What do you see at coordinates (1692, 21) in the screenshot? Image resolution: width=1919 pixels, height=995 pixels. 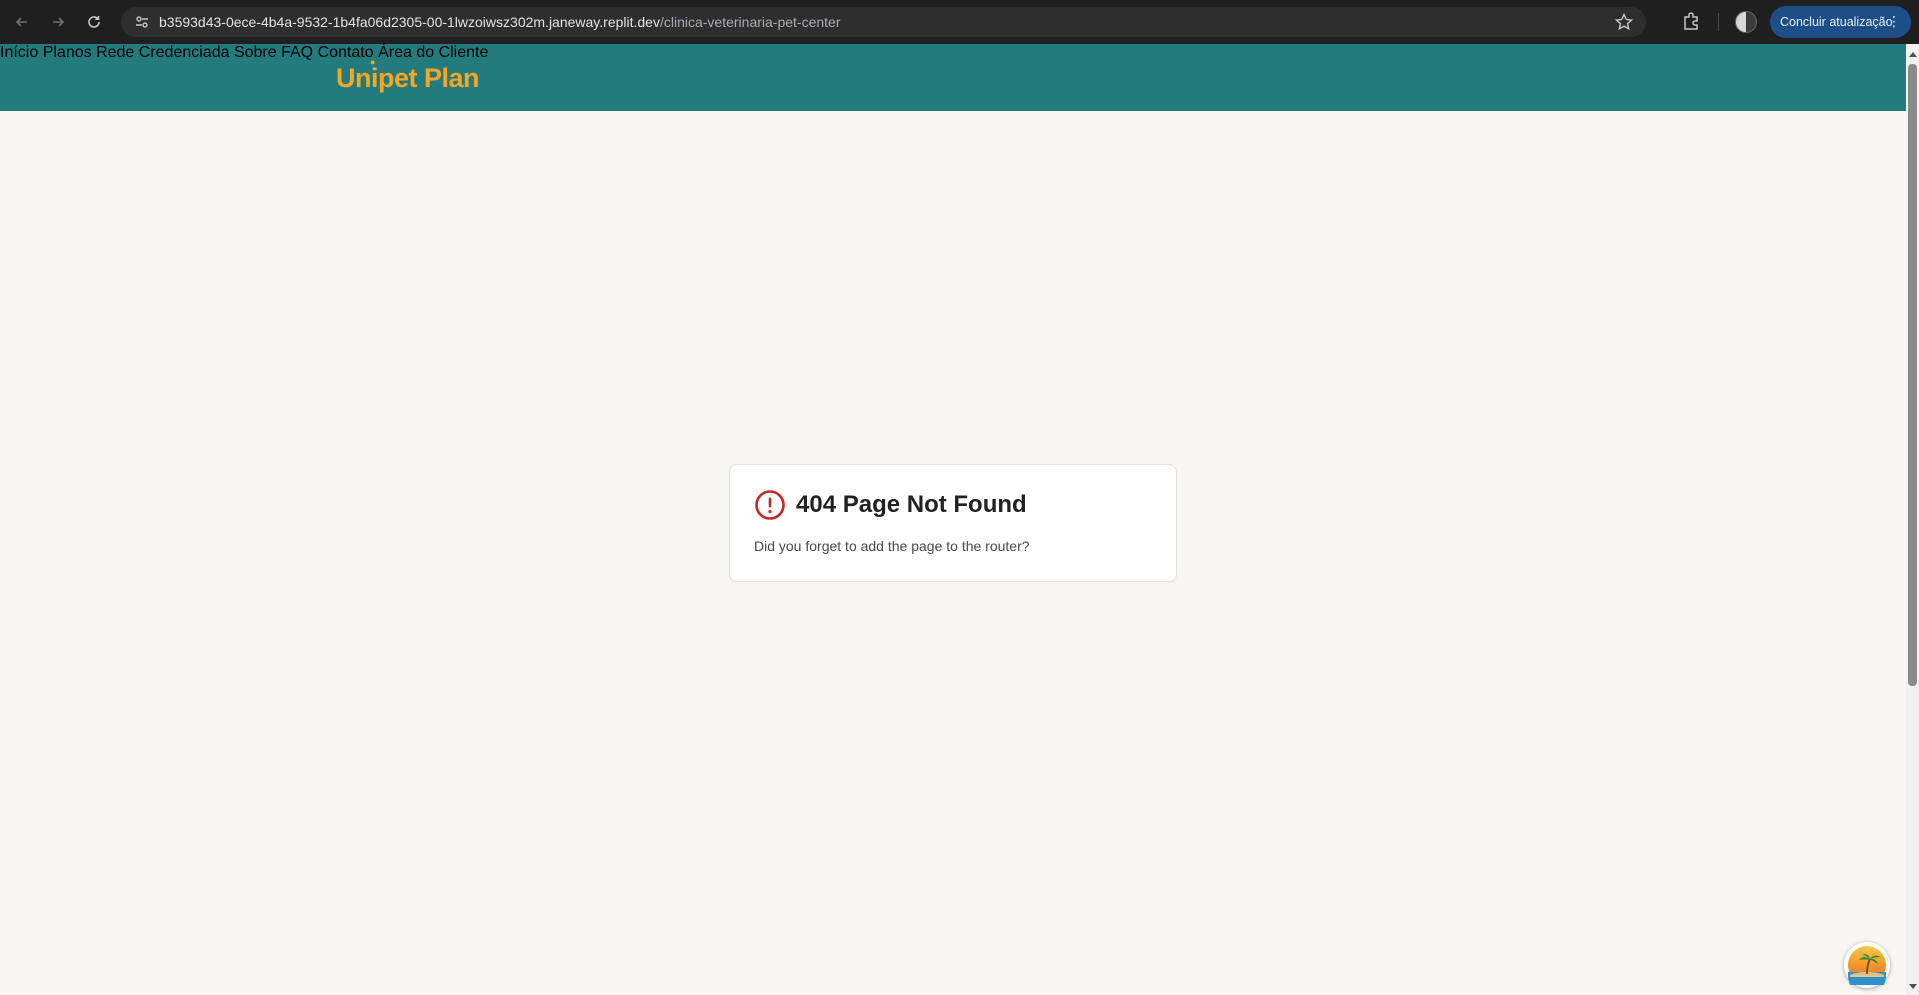 I see `extensions-puzzle-icon` at bounding box center [1692, 21].